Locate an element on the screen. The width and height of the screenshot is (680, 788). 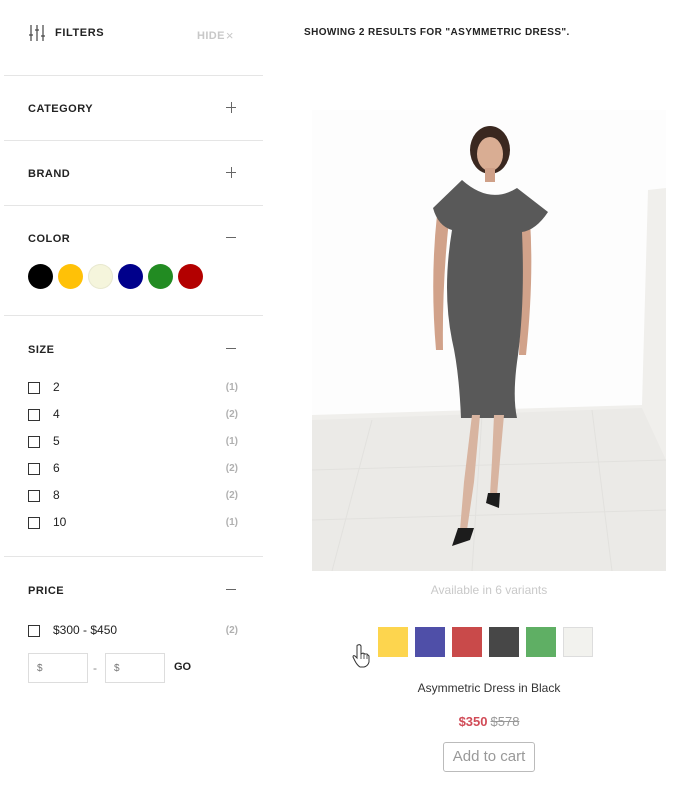
size-option-6: 6 (2) is located at coordinates (133, 474).